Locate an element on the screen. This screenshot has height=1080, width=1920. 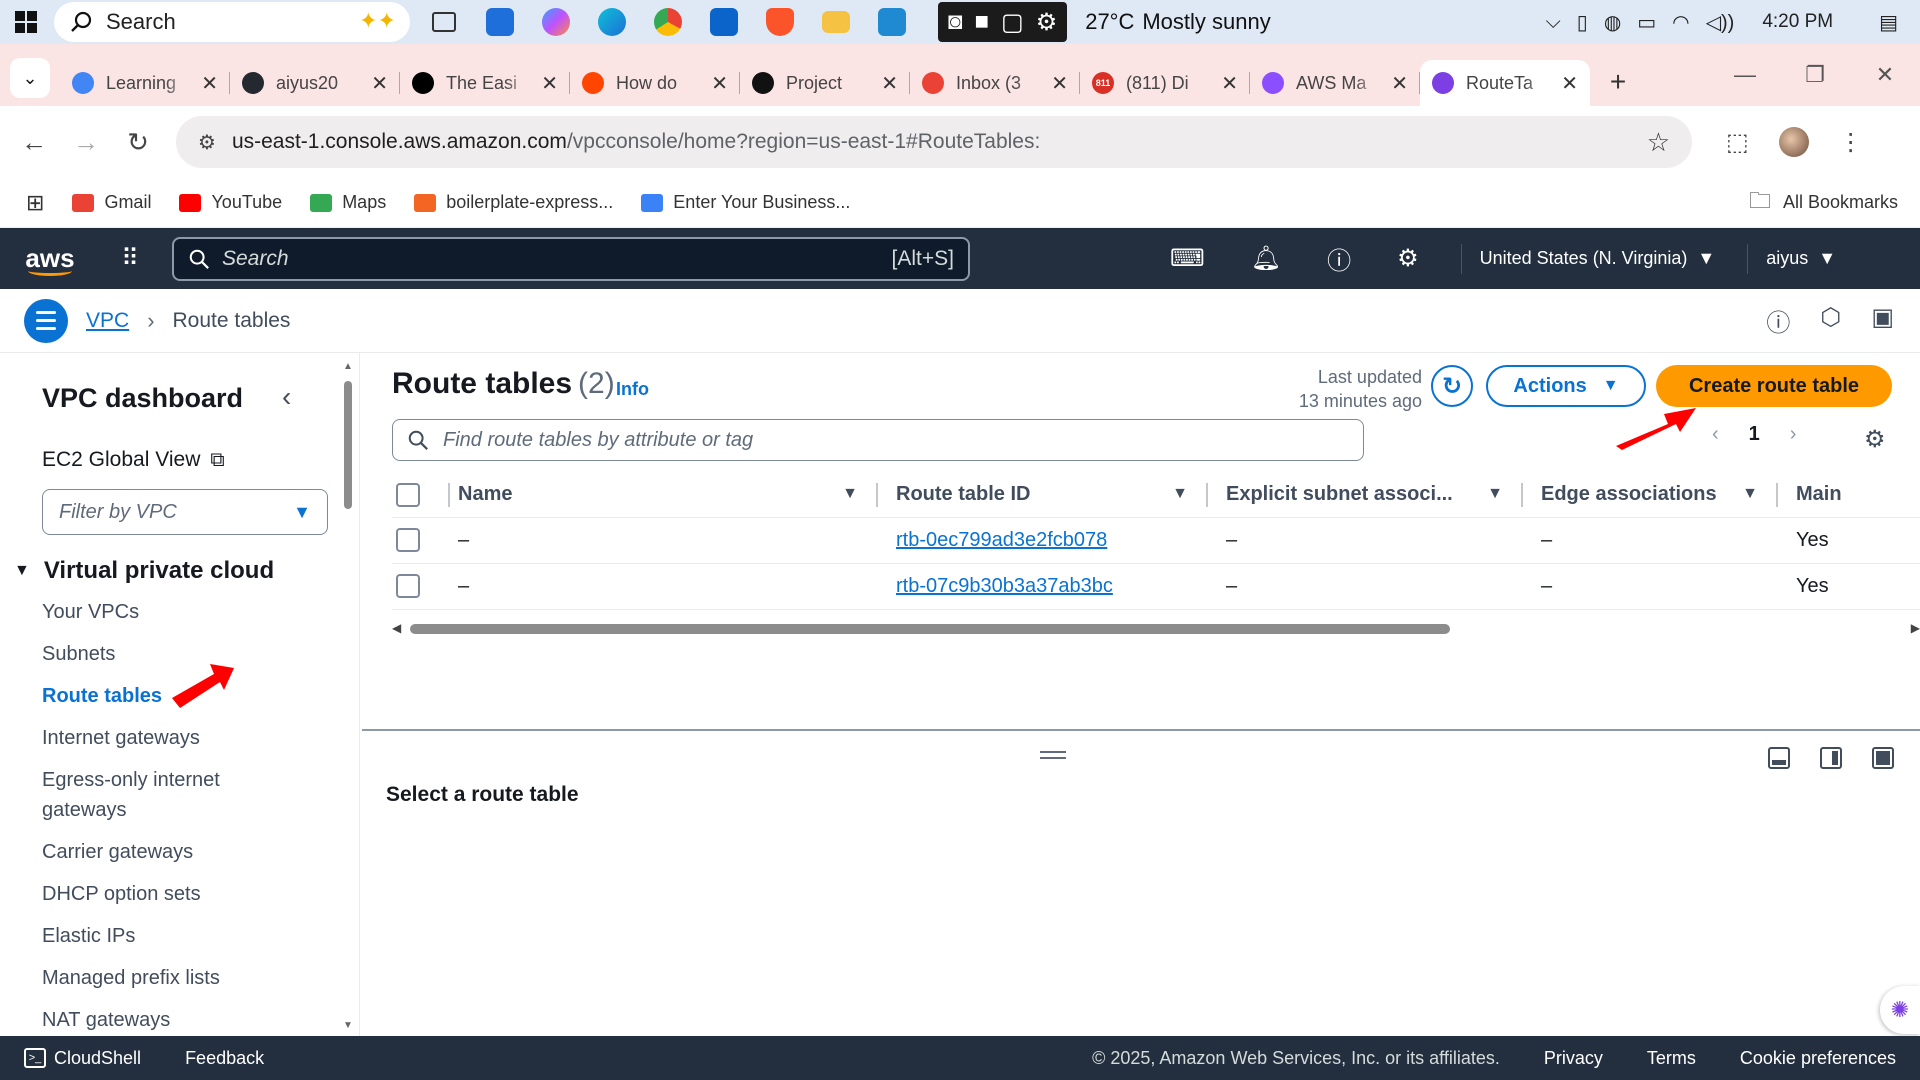
prev-page-icon: ‹ is located at coordinates (1715, 434).